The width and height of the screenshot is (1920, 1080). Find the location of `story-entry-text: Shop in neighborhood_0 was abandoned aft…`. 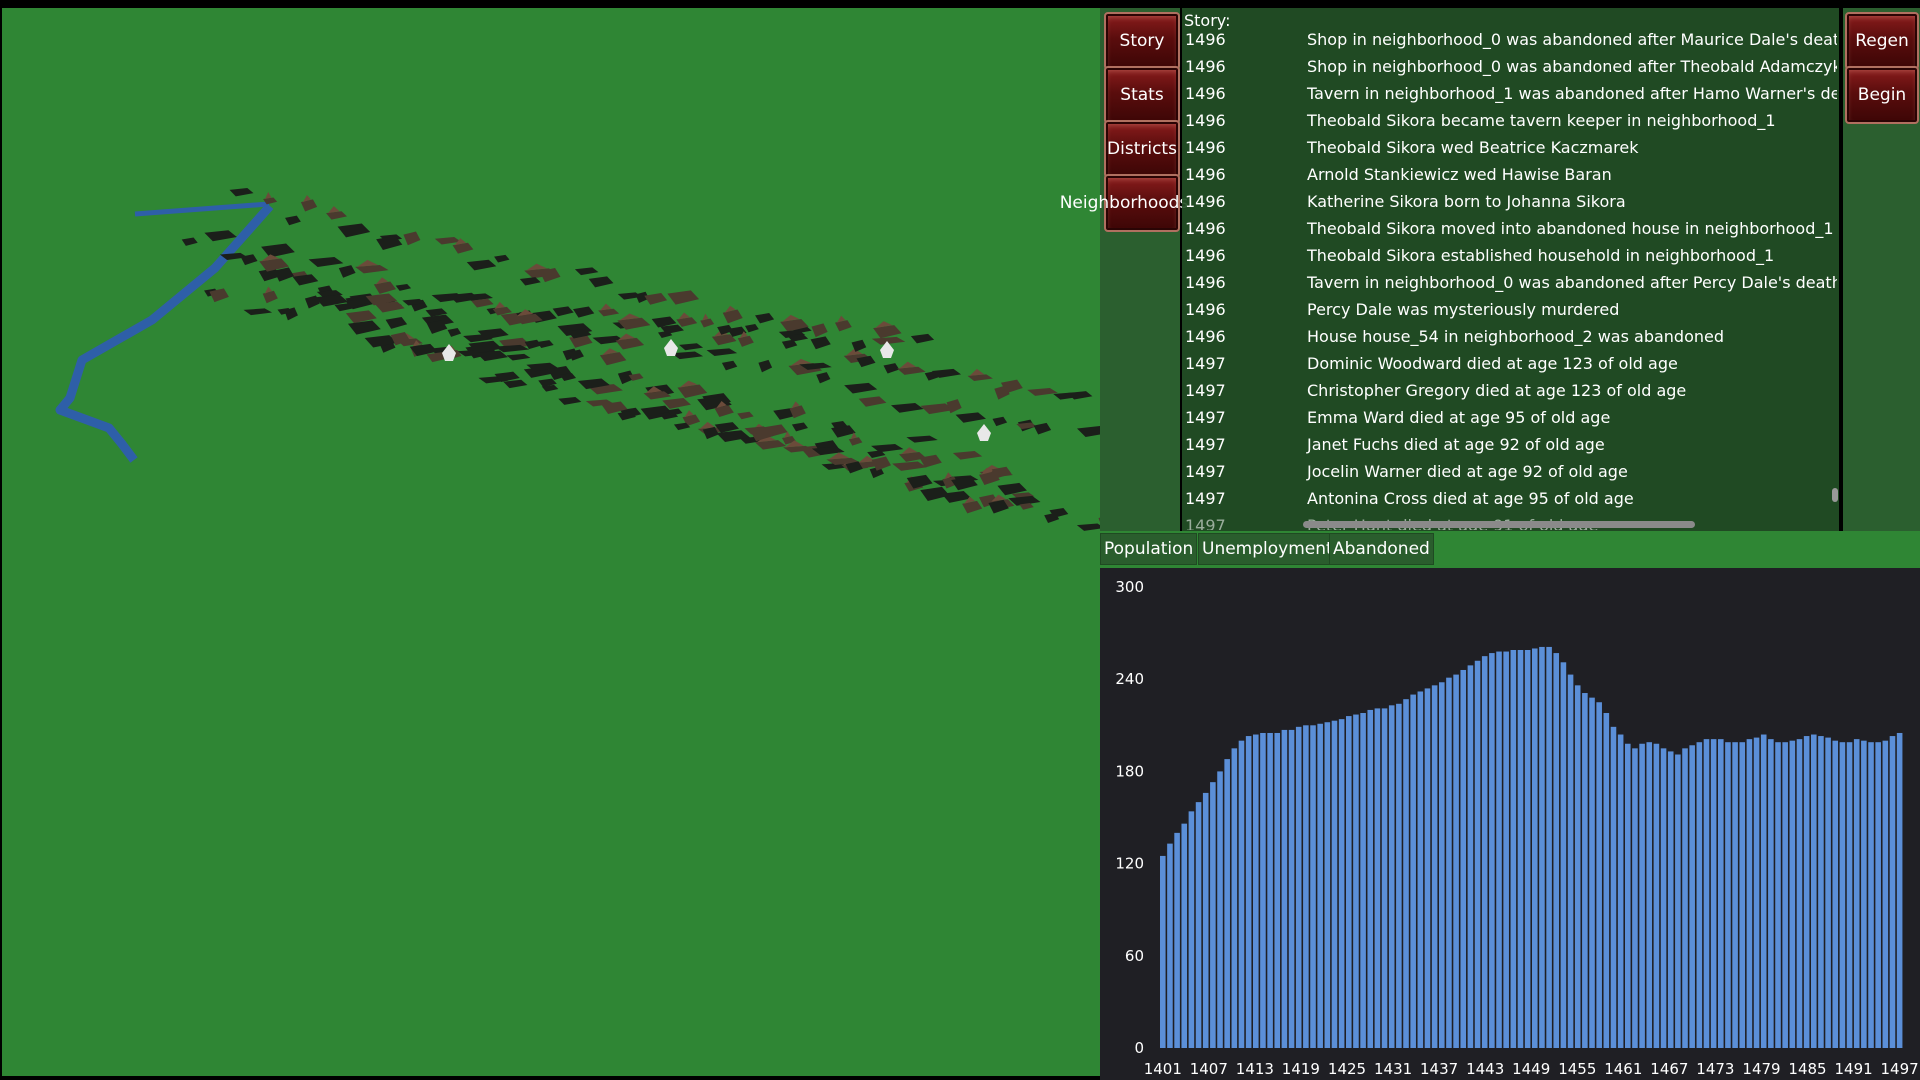

story-entry-text: Shop in neighborhood_0 was abandoned aft… is located at coordinates (1572, 39).